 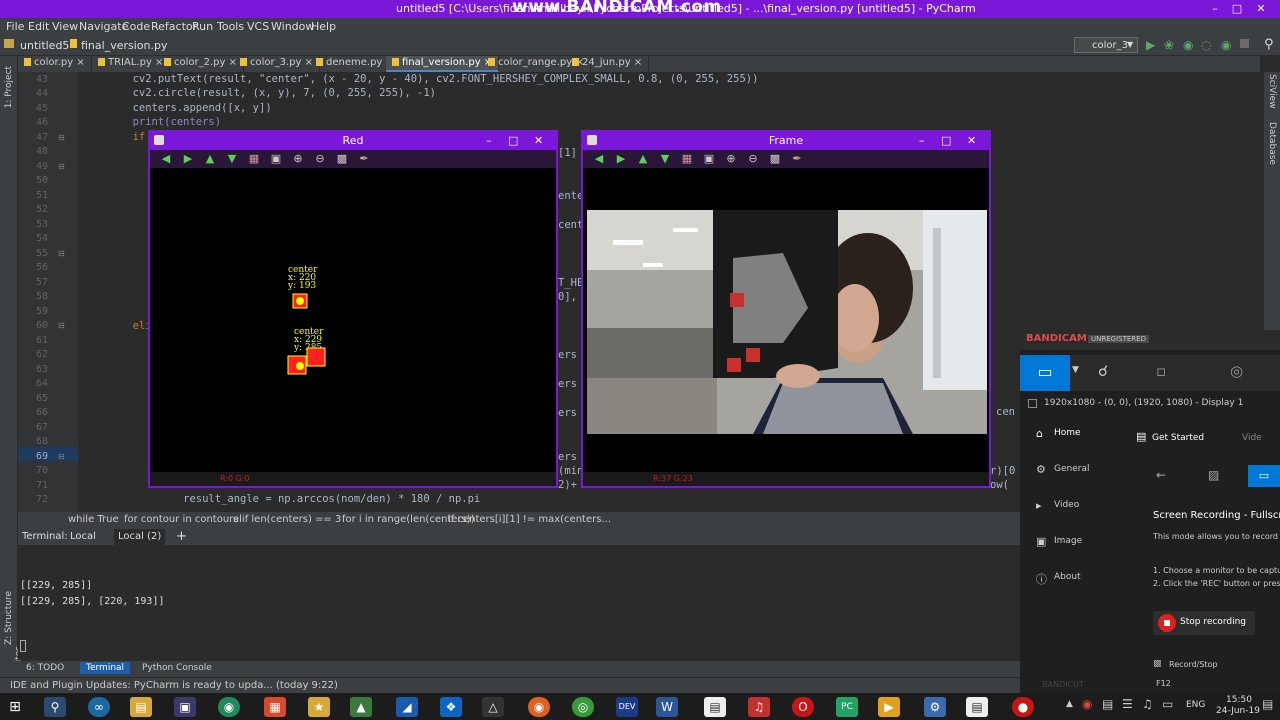 I want to click on menu-run: Run, so click(x=202, y=26).